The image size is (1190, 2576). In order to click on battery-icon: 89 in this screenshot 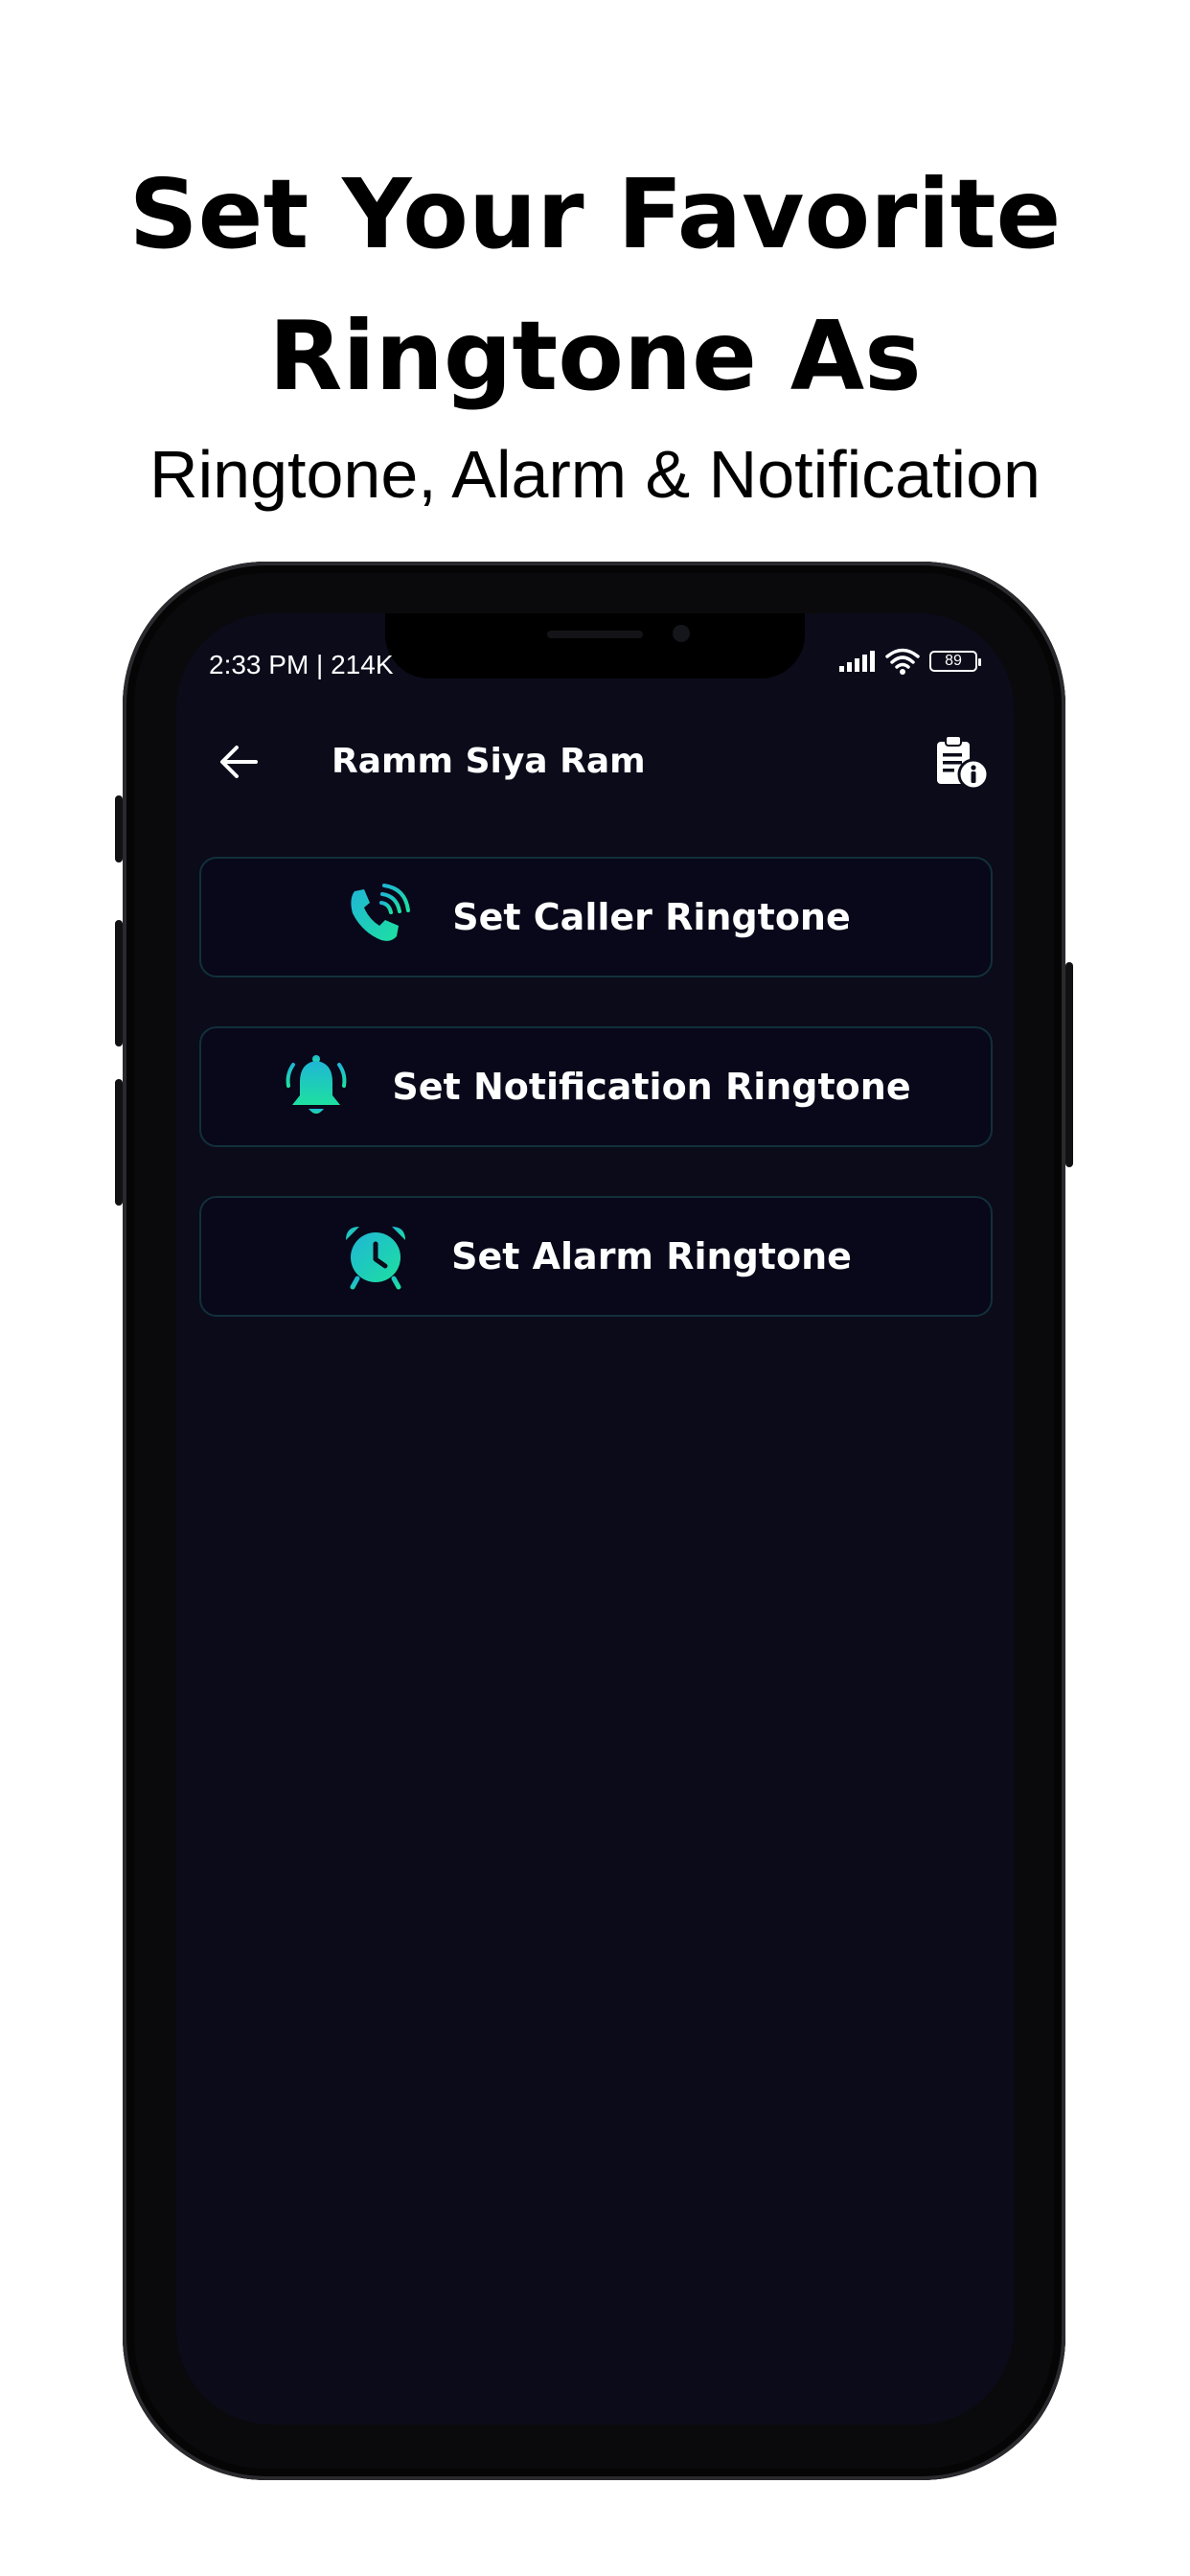, I will do `click(955, 661)`.